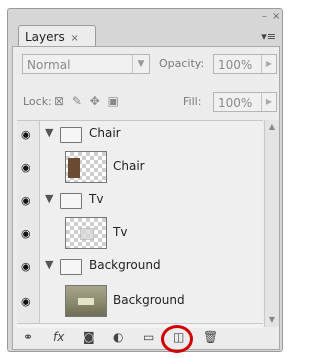 The width and height of the screenshot is (320, 358). What do you see at coordinates (235, 65) in the screenshot?
I see `opacity-value: 100%` at bounding box center [235, 65].